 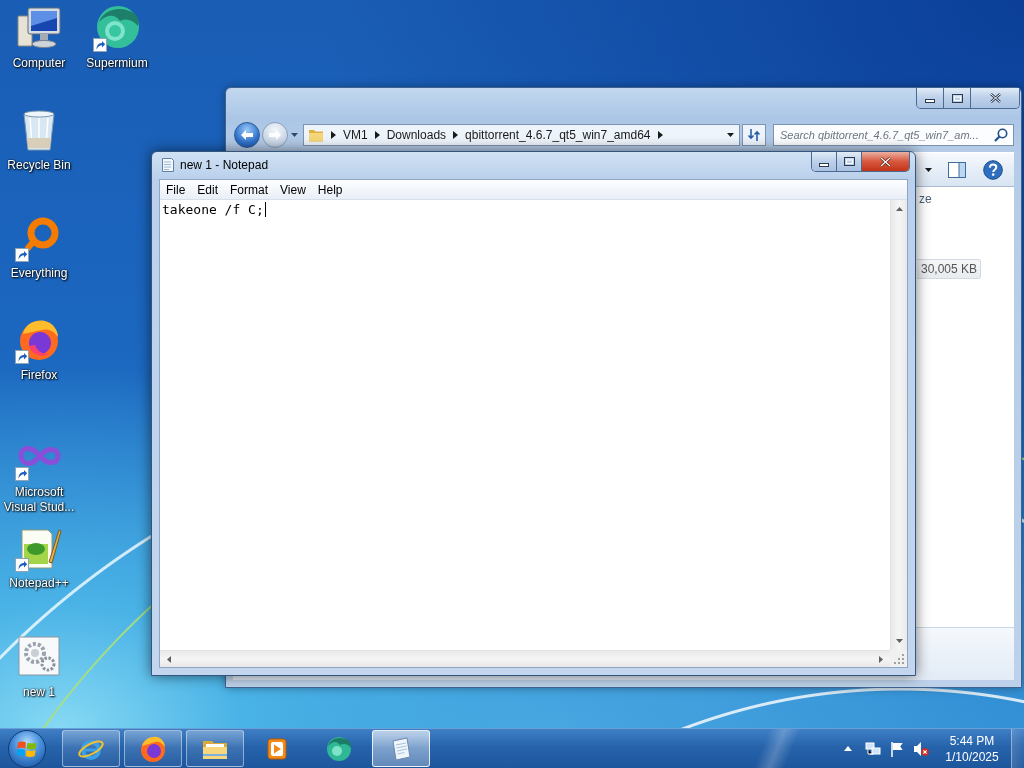 What do you see at coordinates (848, 748) in the screenshot?
I see `caret-up-icon` at bounding box center [848, 748].